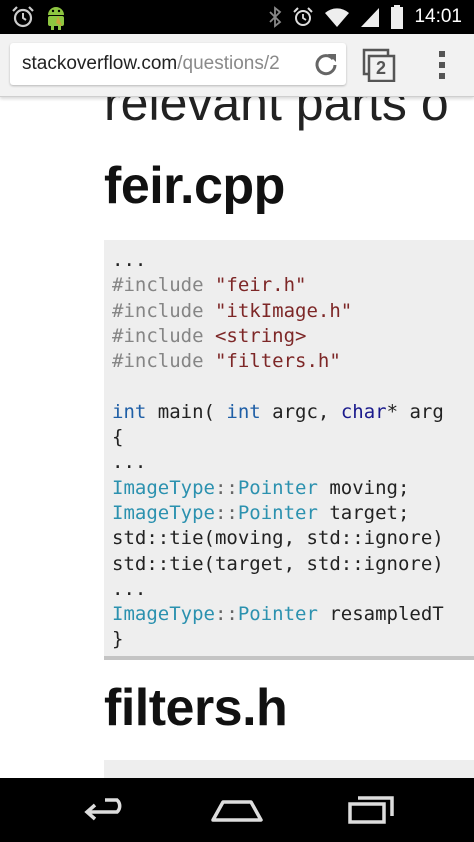 The width and height of the screenshot is (474, 842). I want to click on navigation-bar, so click(237, 810).